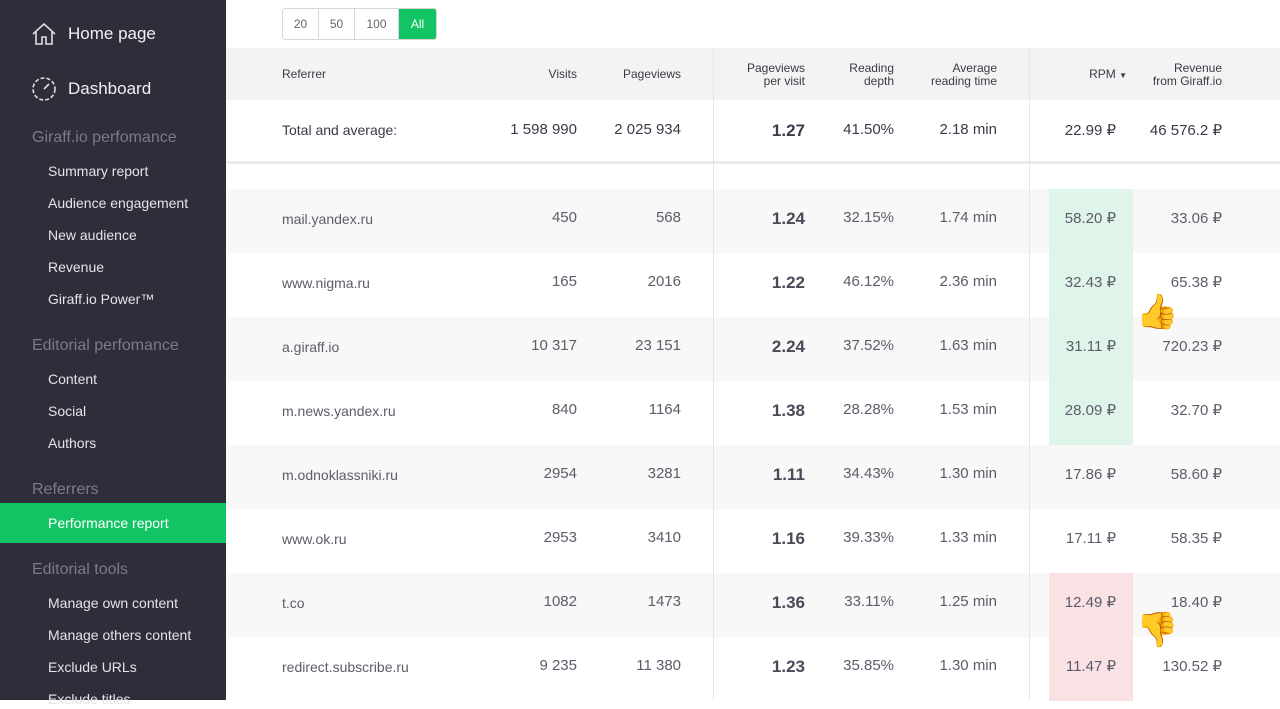 This screenshot has height=709, width=1280. Describe the element at coordinates (968, 665) in the screenshot. I see `cell-time: 1.30 min` at that location.